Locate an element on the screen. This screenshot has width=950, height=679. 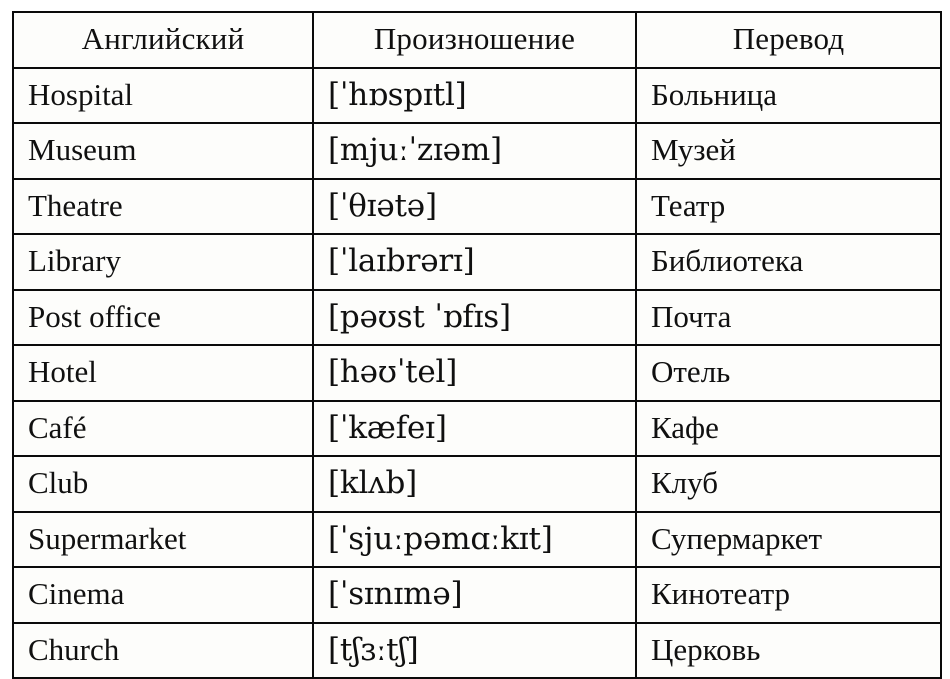
table-row: Museum [mjuːˈzɪəm] Музей is located at coordinates (477, 151).